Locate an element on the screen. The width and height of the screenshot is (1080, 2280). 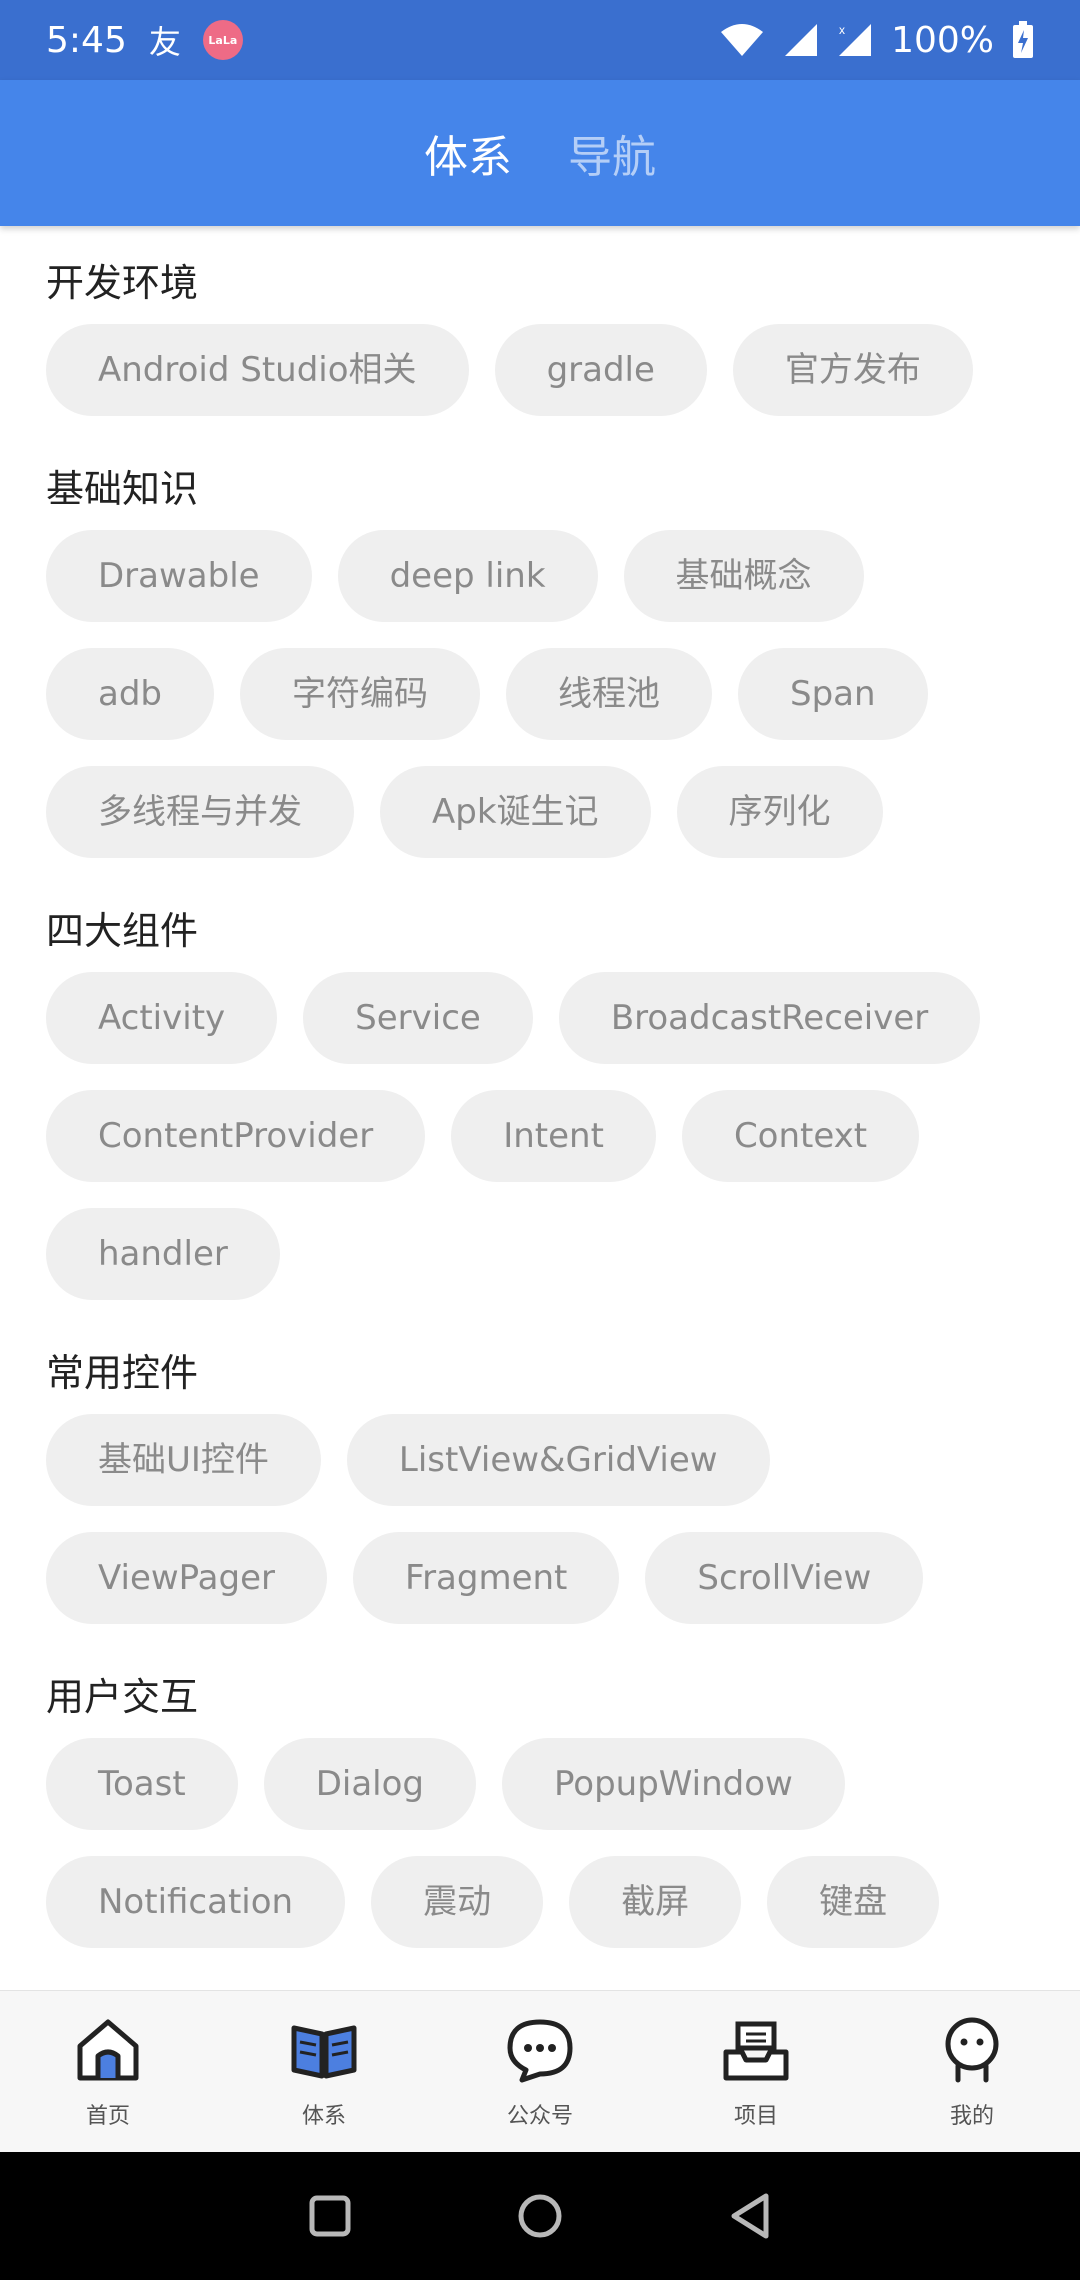
lala-app-icon: LaLa is located at coordinates (222, 40).